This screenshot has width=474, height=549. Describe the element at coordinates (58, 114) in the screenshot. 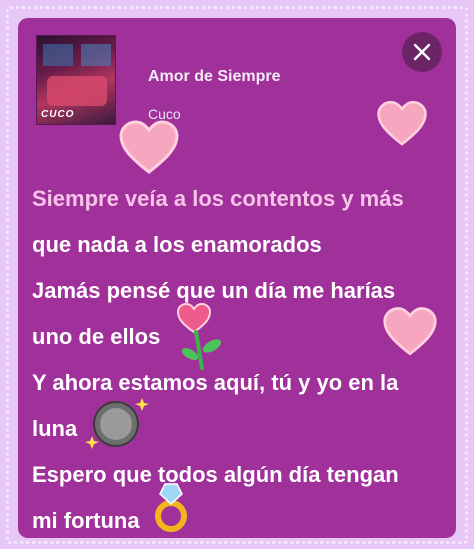

I see `album-logo: CUCO` at that location.